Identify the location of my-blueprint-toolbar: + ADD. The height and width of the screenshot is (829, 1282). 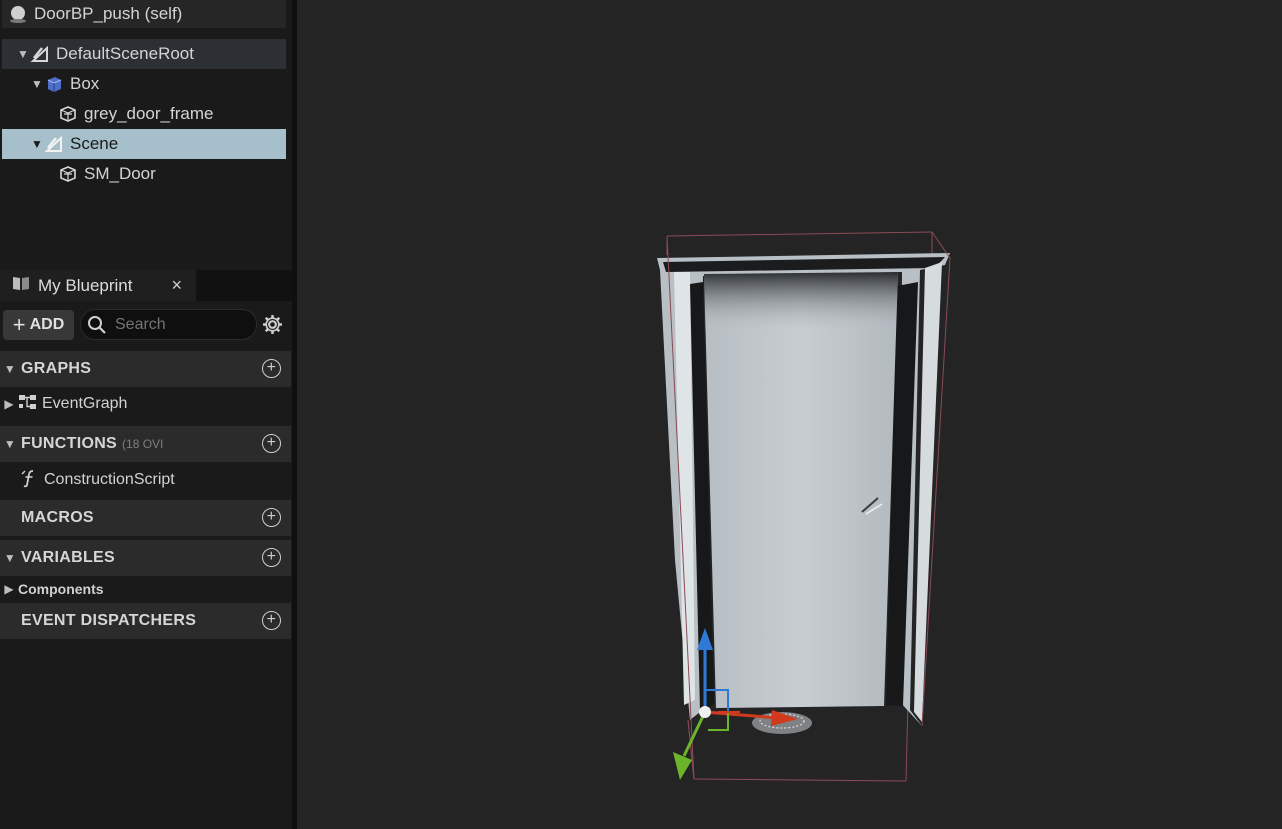
(146, 324).